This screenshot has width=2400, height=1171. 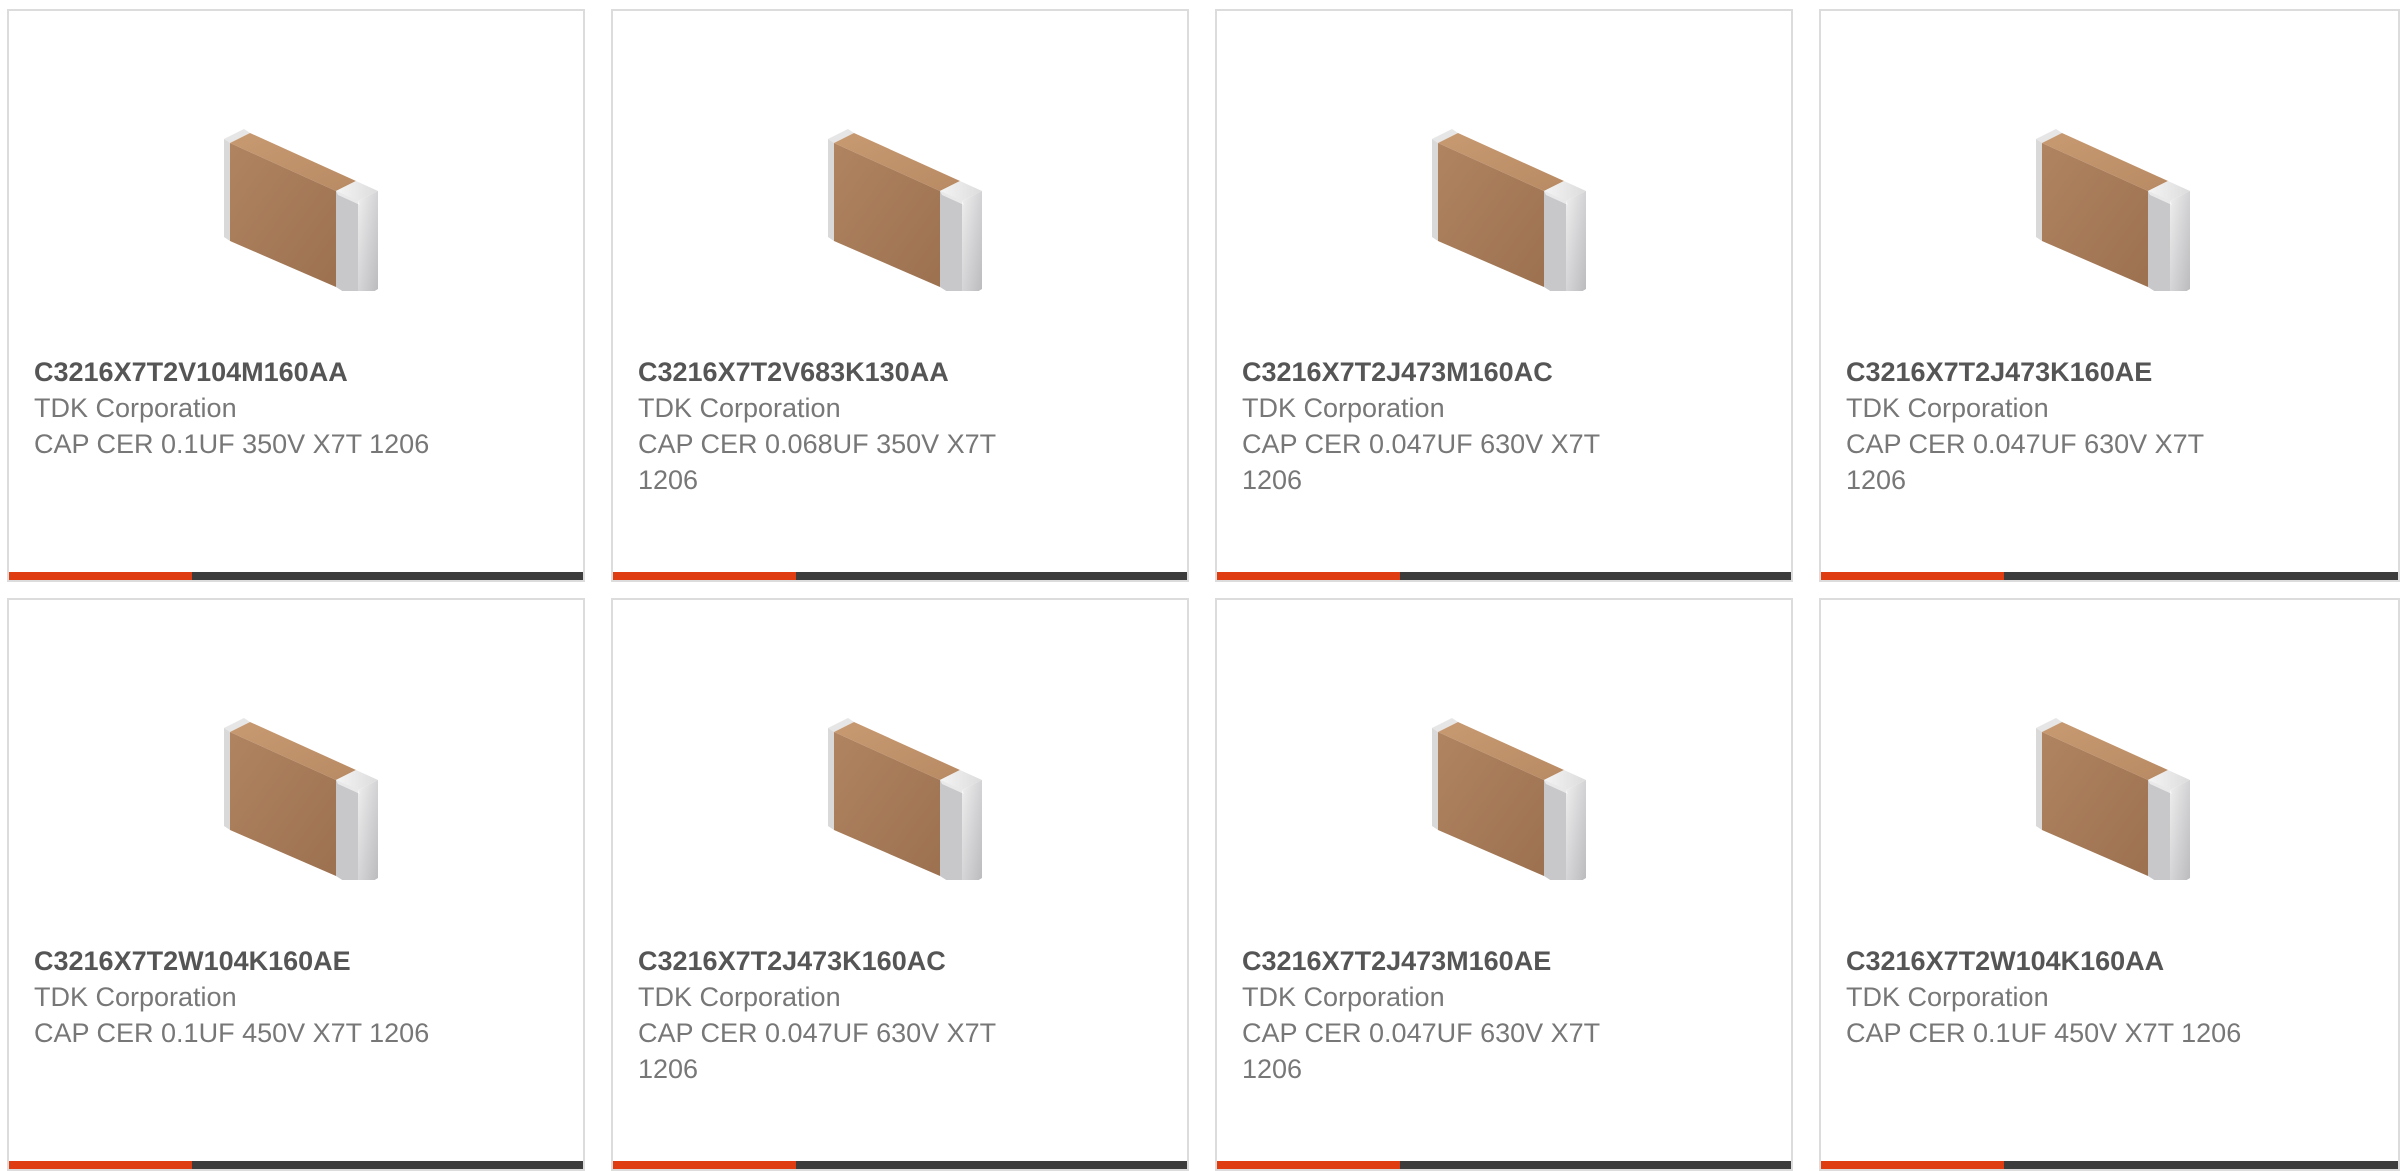 I want to click on part-number-link: C3216X7T2V104M160AA, so click(x=264, y=372).